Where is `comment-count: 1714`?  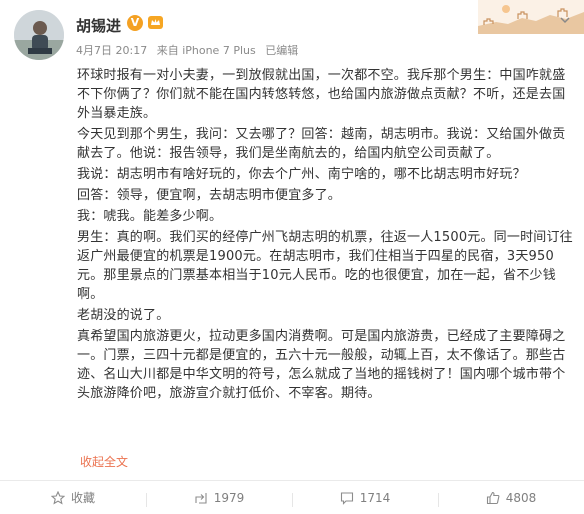 comment-count: 1714 is located at coordinates (375, 497).